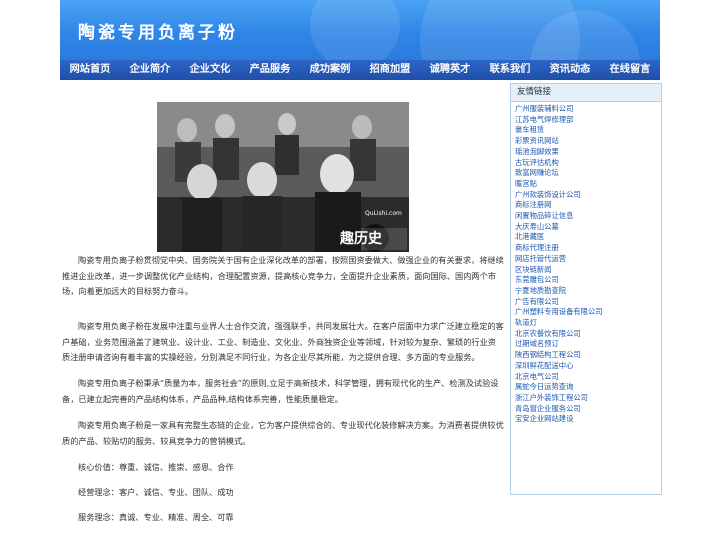 This screenshot has height=540, width=720. I want to click on friend-link: 深圳鲜花配送中心, so click(588, 366).